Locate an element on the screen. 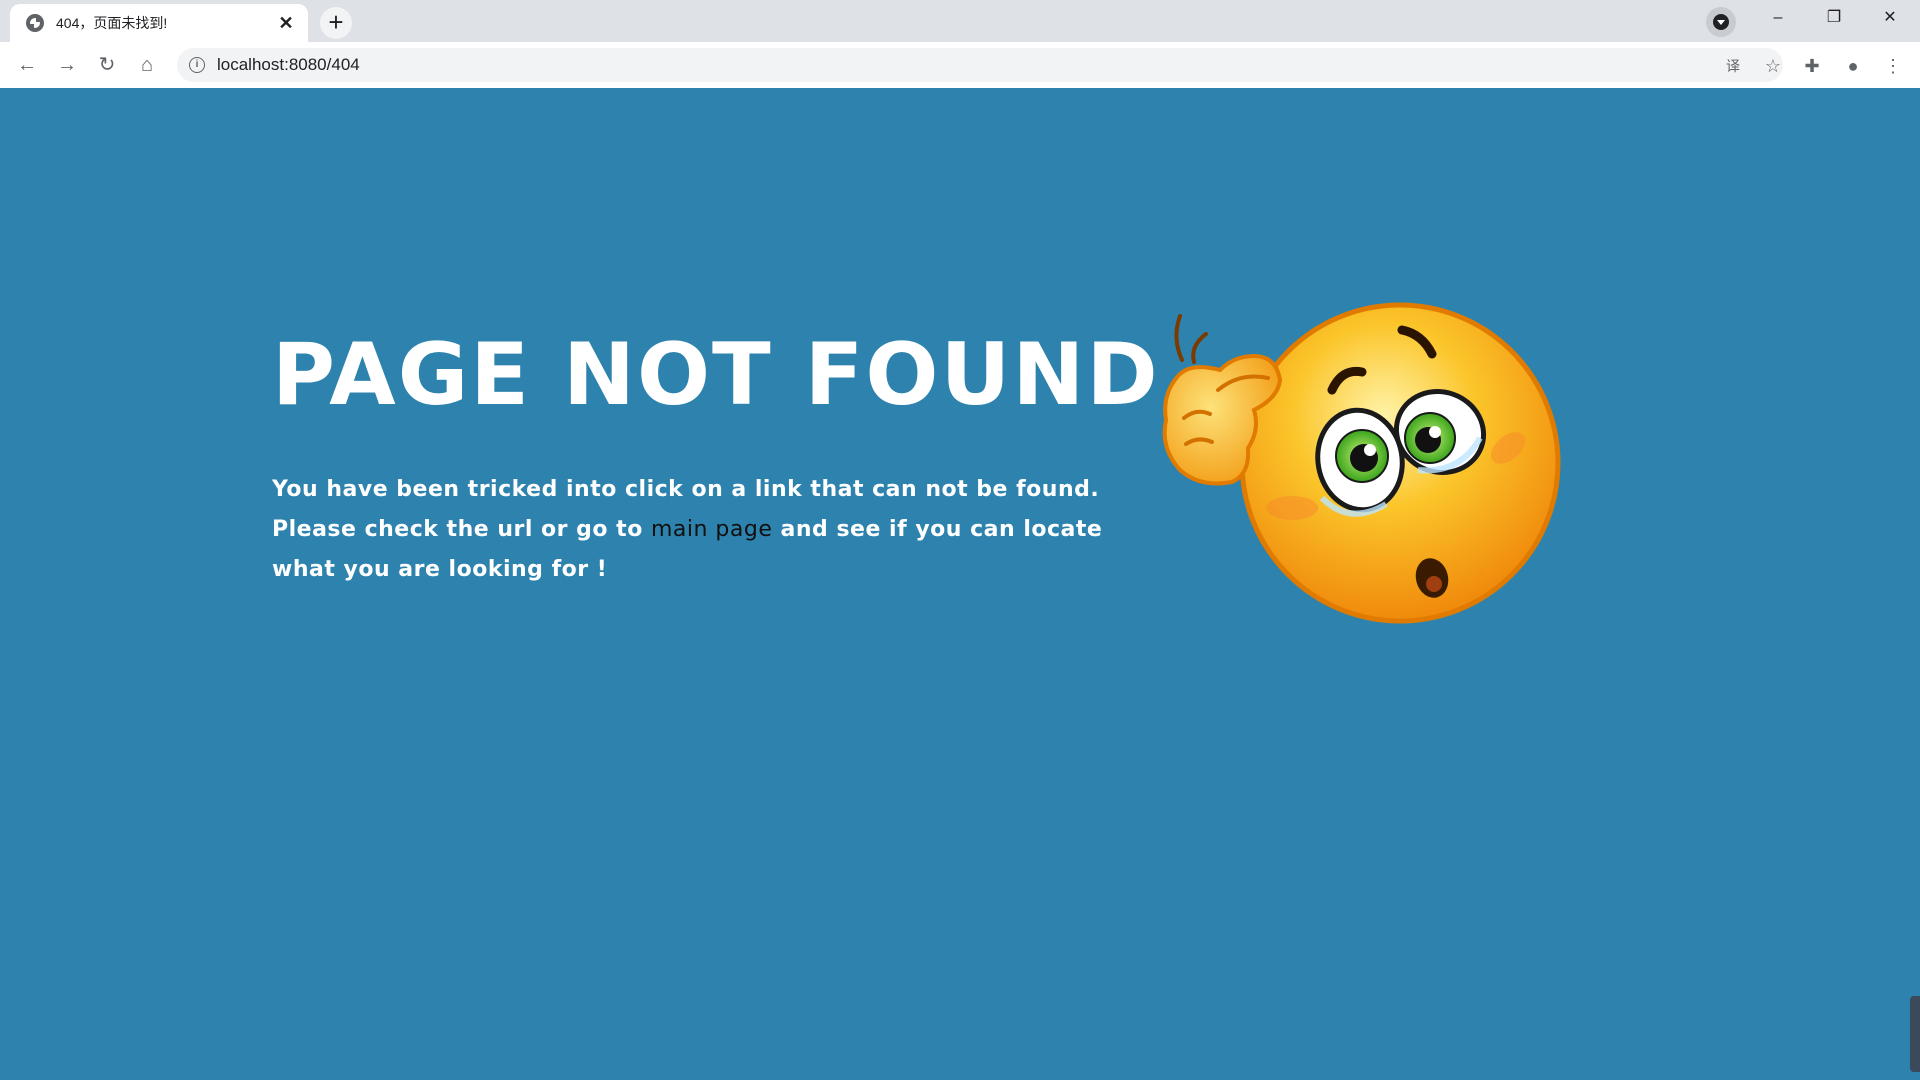 The width and height of the screenshot is (1920, 1080). translate-icon: 译 is located at coordinates (1733, 66).